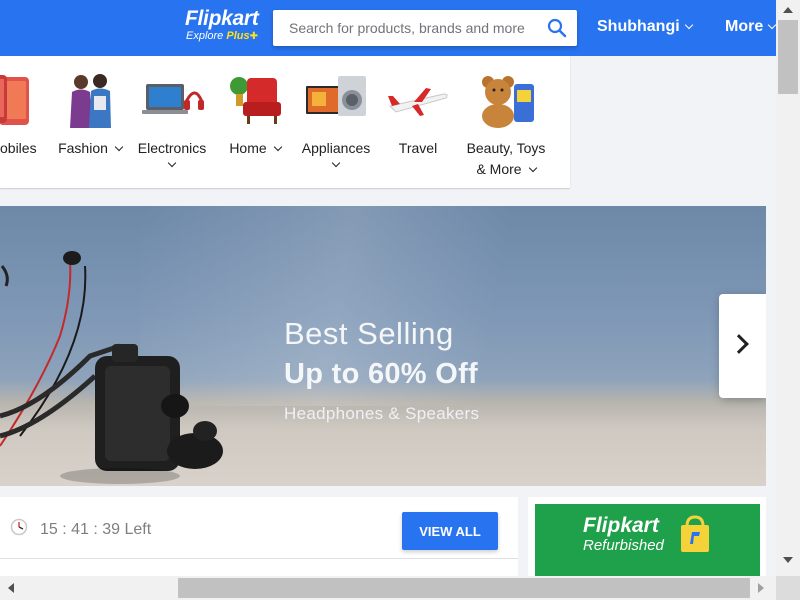 This screenshot has height=600, width=800. What do you see at coordinates (369, 333) in the screenshot?
I see `banner-heading: Best Selling` at bounding box center [369, 333].